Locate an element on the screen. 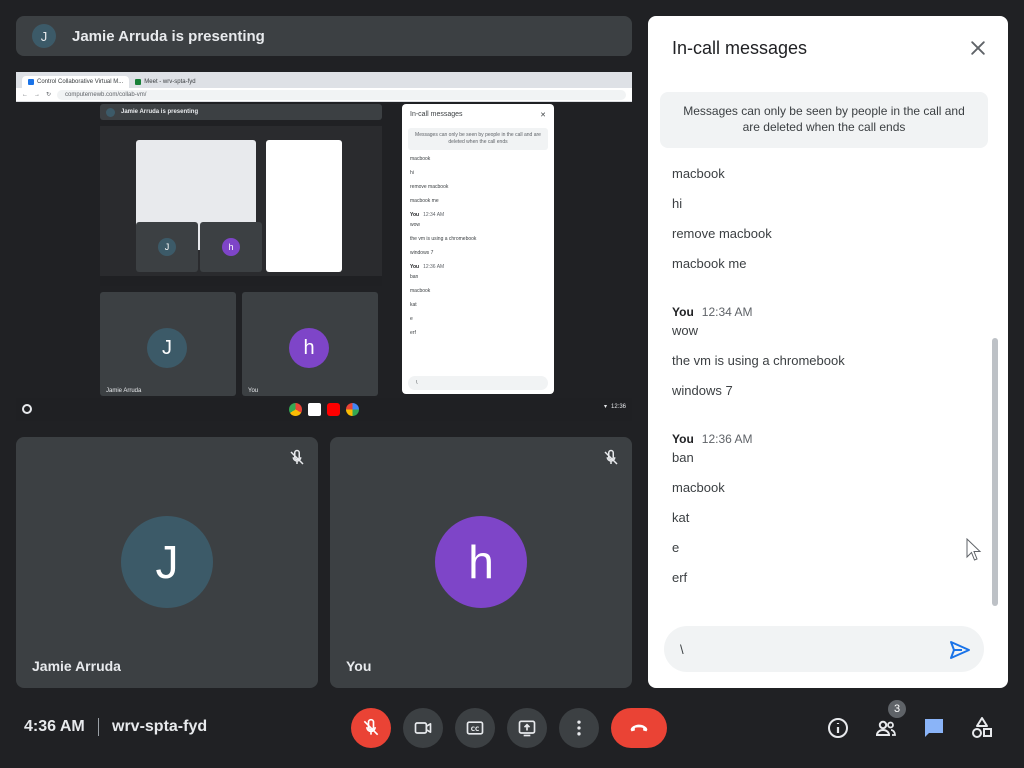 The image size is (1024, 768). forward-icon: → is located at coordinates (37, 94).